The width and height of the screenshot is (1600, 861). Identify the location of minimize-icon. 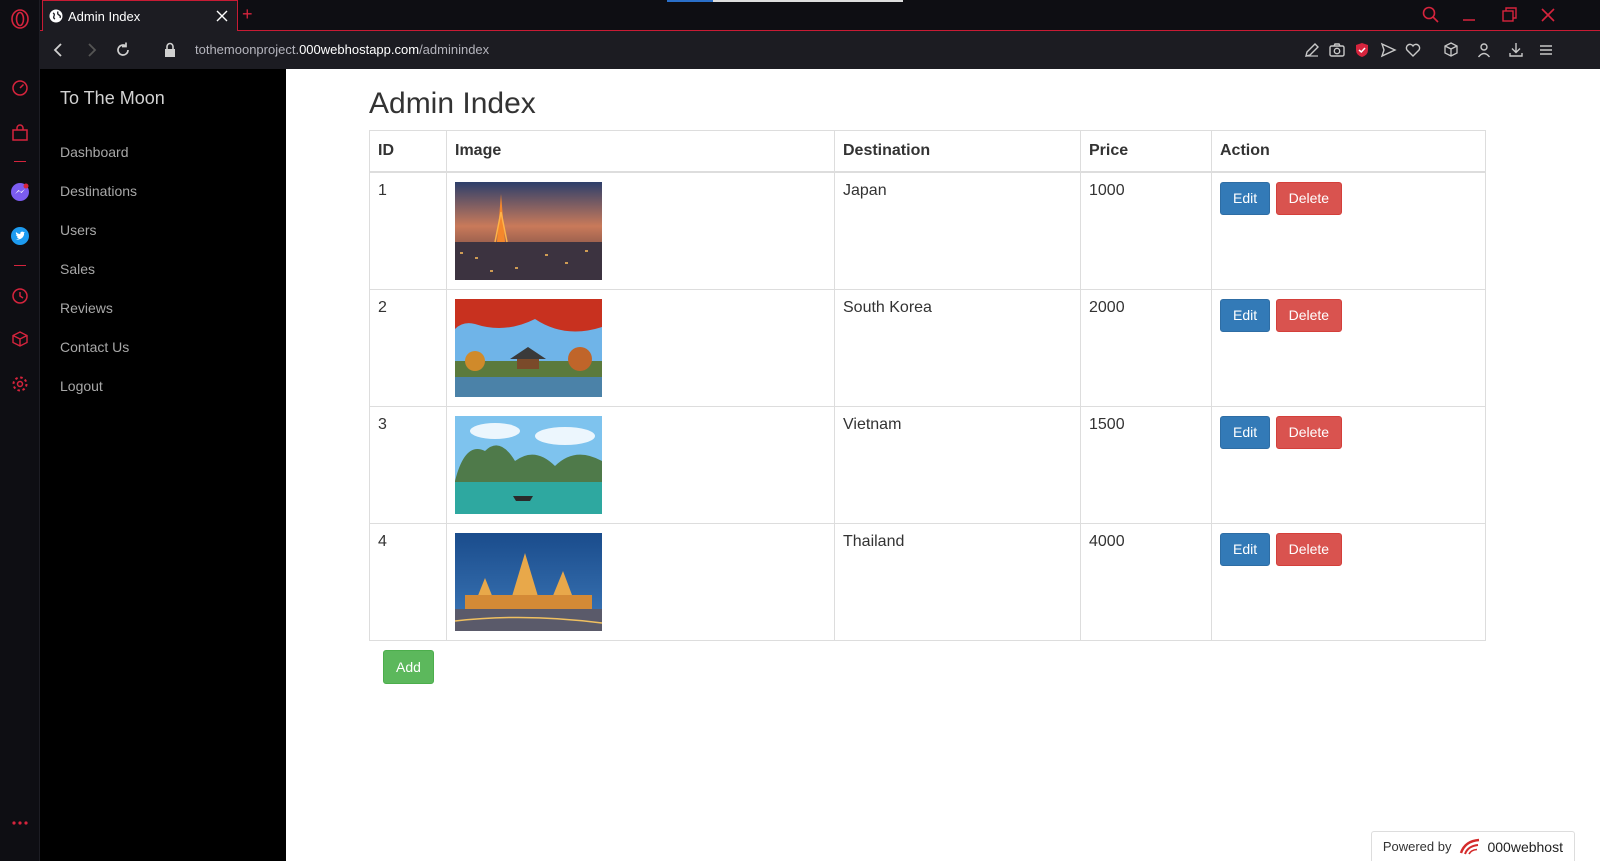
(1469, 15).